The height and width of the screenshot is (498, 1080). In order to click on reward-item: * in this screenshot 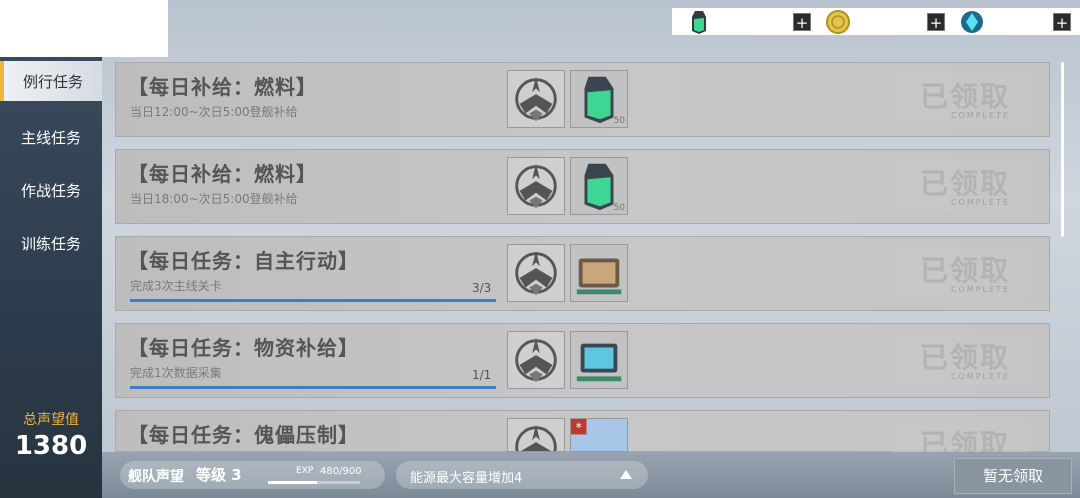, I will do `click(599, 435)`.